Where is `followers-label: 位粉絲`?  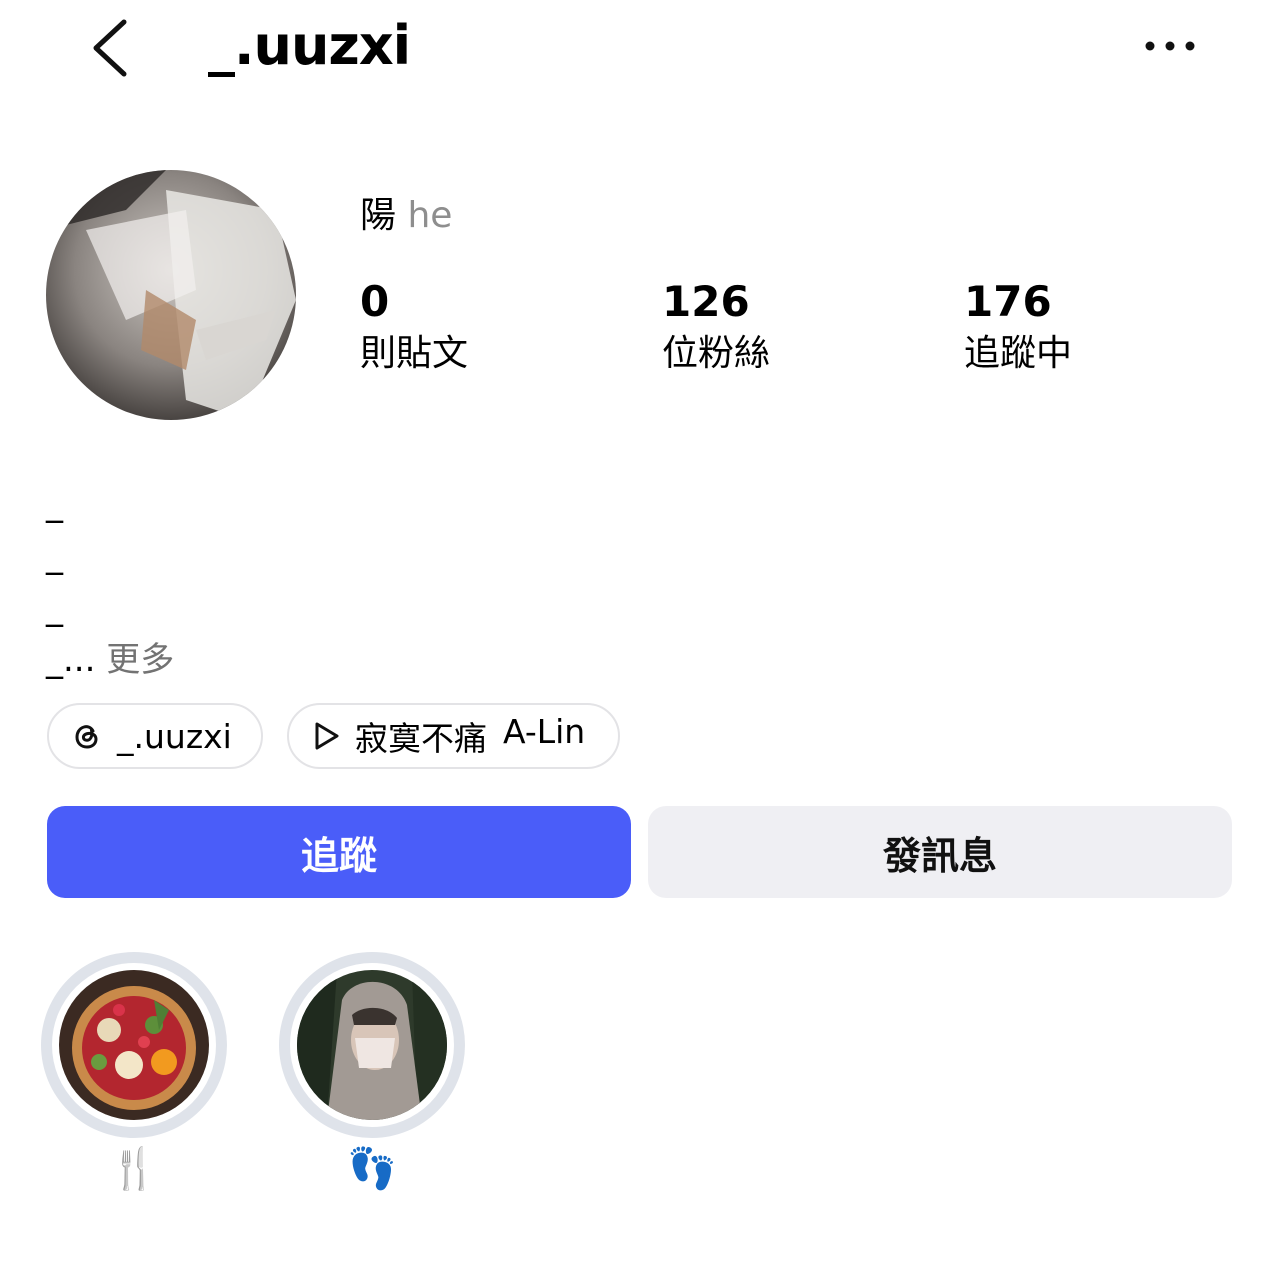
followers-label: 位粉絲 is located at coordinates (716, 353).